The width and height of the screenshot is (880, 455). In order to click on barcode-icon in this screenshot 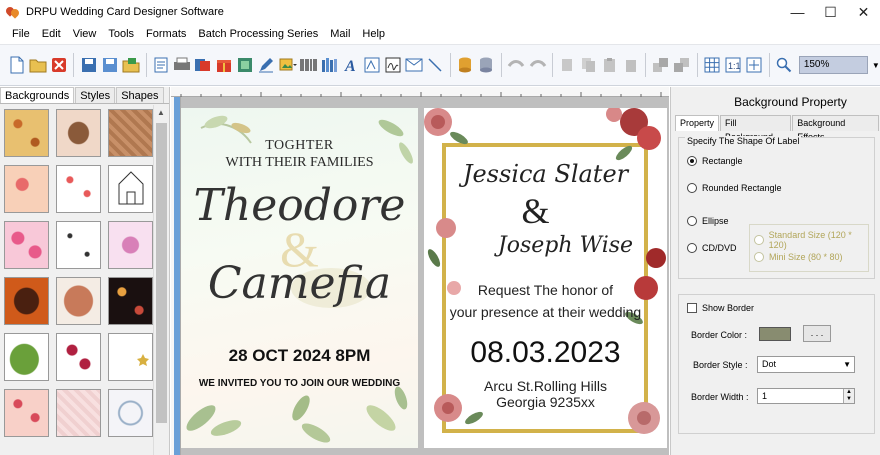, I will do `click(308, 65)`.